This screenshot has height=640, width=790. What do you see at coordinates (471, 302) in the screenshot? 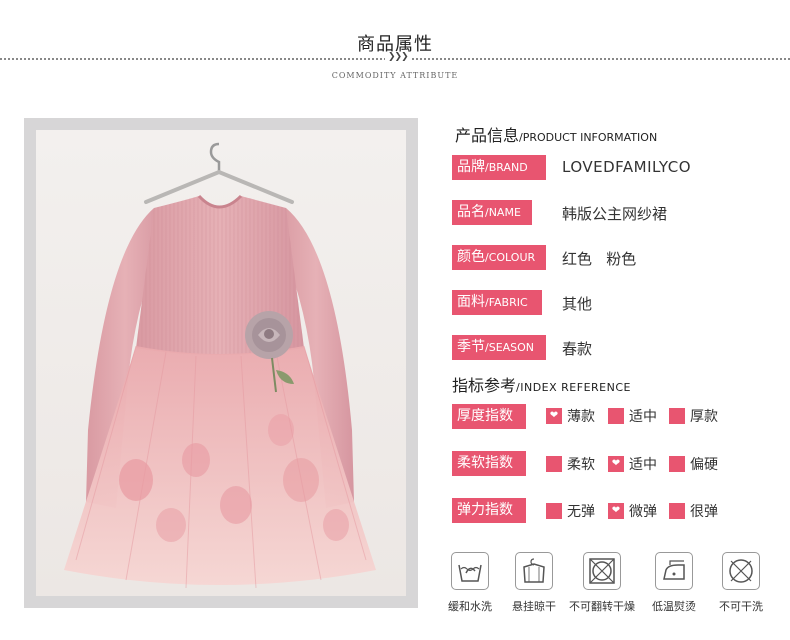
I see `fabric-label-cn: 面料` at bounding box center [471, 302].